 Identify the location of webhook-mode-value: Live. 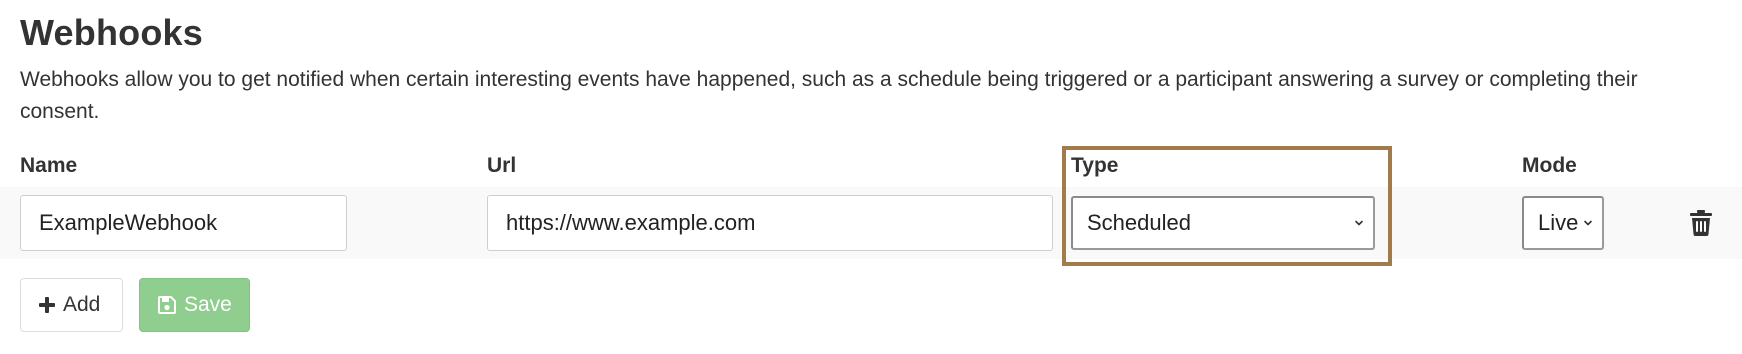
(1558, 222).